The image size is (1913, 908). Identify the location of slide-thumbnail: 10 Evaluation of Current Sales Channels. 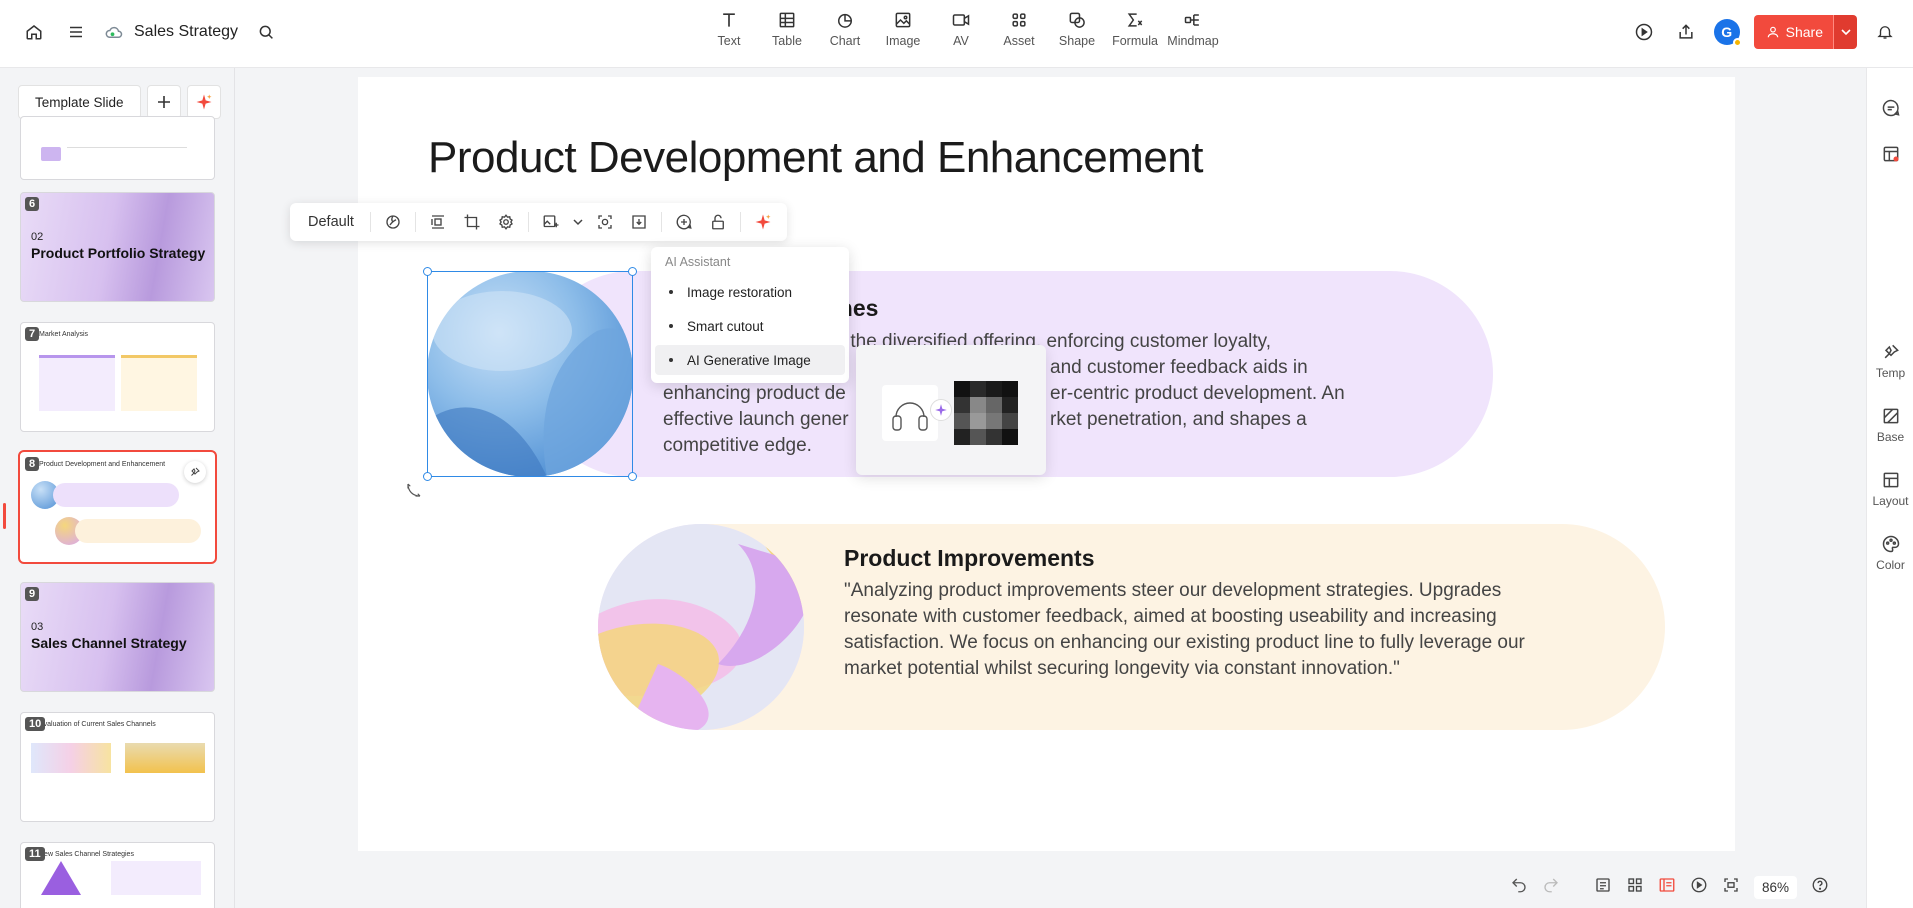
(117, 767).